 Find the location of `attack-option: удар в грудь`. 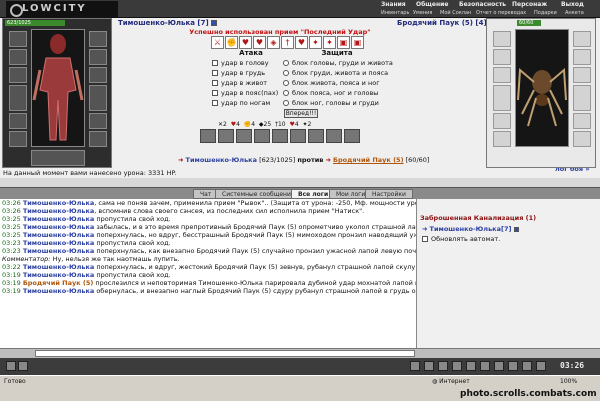

attack-option: удар в грудь is located at coordinates (245, 73).